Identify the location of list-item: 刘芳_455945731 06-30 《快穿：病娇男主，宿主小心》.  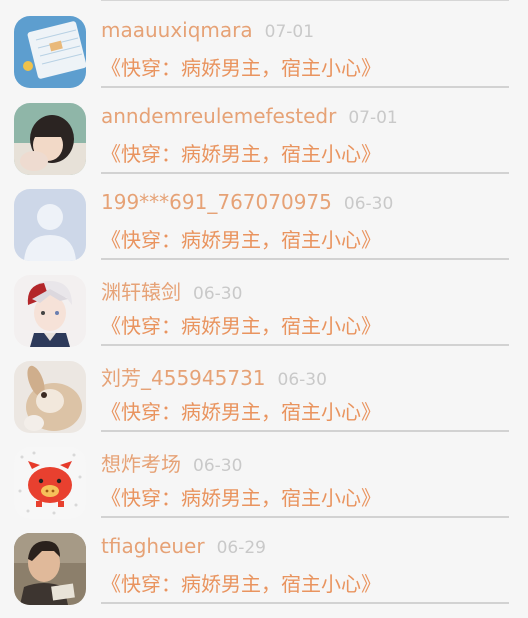
(264, 403).